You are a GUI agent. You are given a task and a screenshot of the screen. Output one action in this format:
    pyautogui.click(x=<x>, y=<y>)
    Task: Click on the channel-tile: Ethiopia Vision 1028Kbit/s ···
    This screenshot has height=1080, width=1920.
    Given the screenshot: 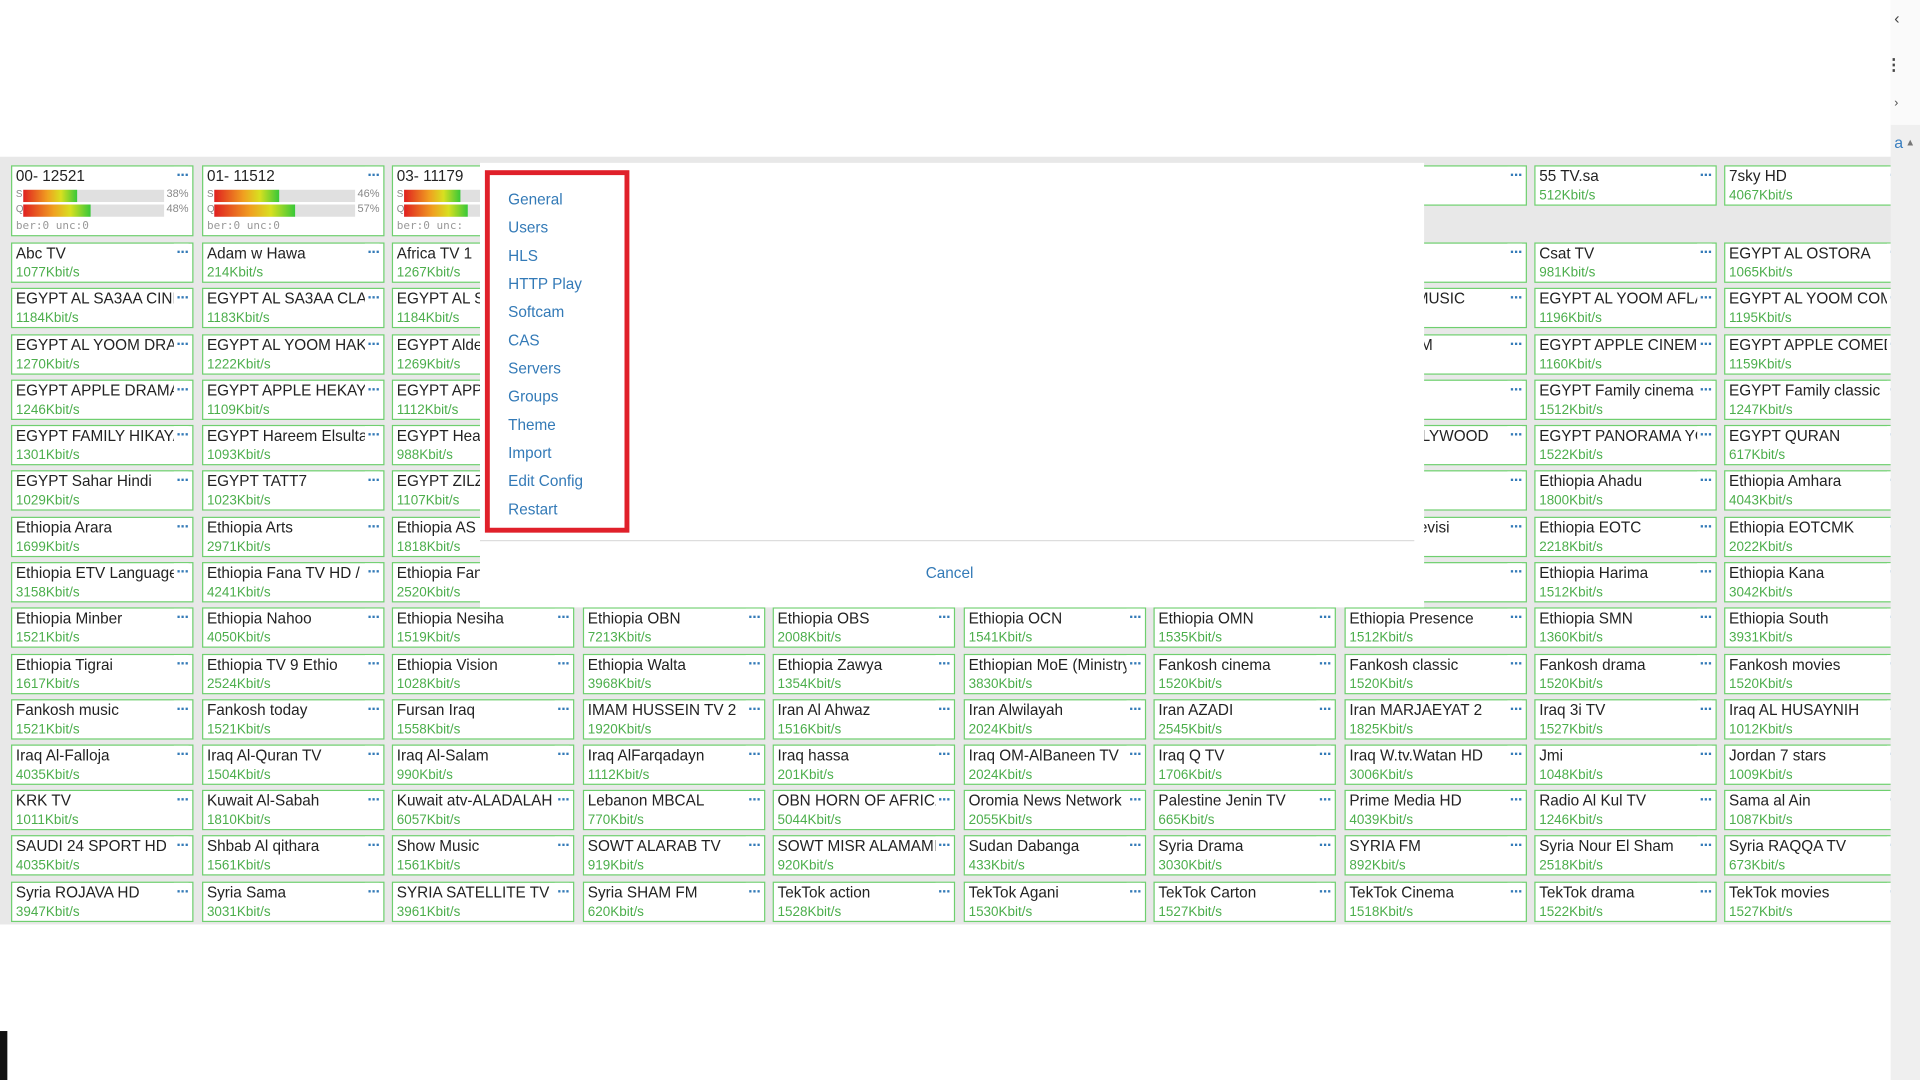 What is the action you would take?
    pyautogui.click(x=483, y=674)
    